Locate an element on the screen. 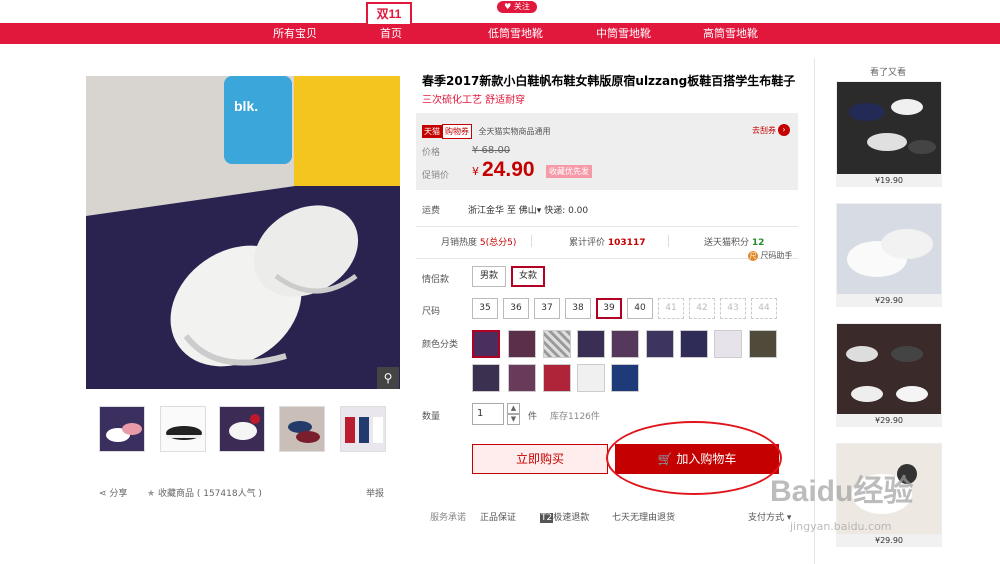 This screenshot has height=564, width=1000. quantity-label: 数量 is located at coordinates (431, 417).